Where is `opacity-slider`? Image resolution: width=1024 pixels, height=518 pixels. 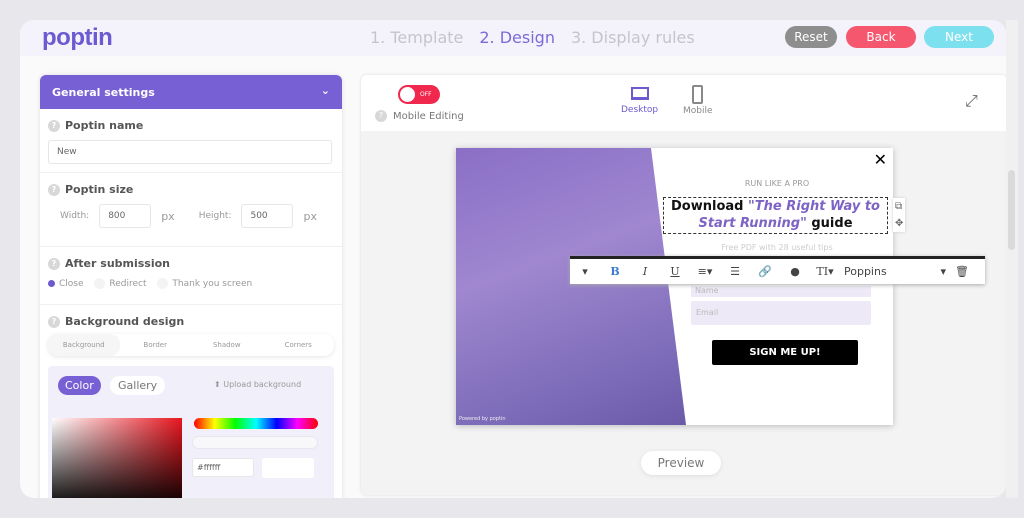 opacity-slider is located at coordinates (255, 442).